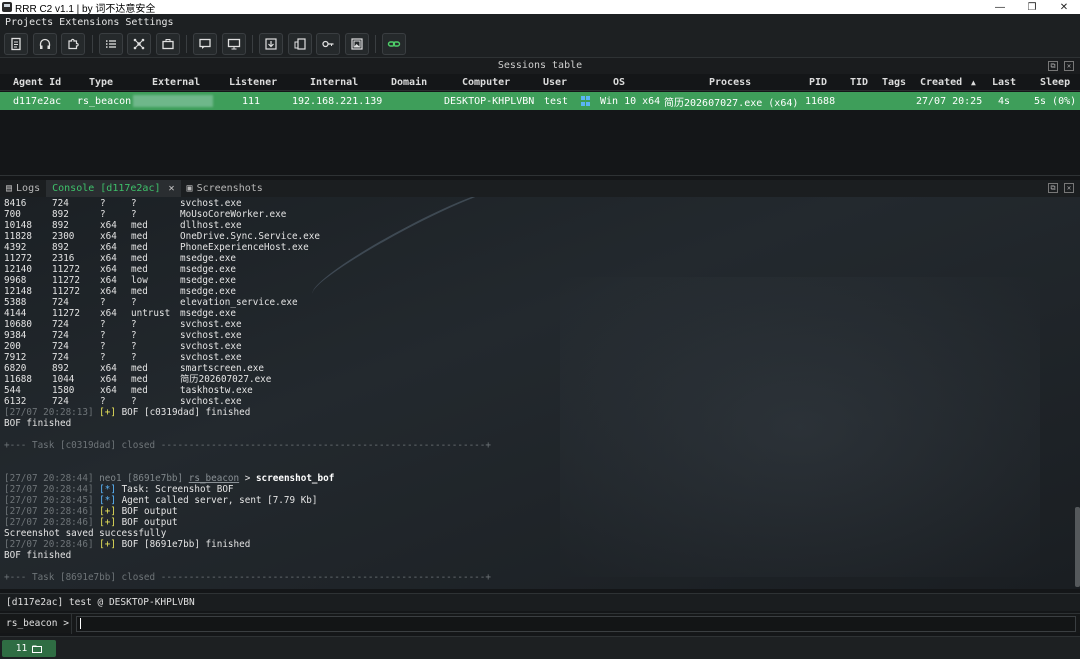 This screenshot has height=659, width=1080. What do you see at coordinates (29, 22) in the screenshot?
I see `menu-projects: Projects` at bounding box center [29, 22].